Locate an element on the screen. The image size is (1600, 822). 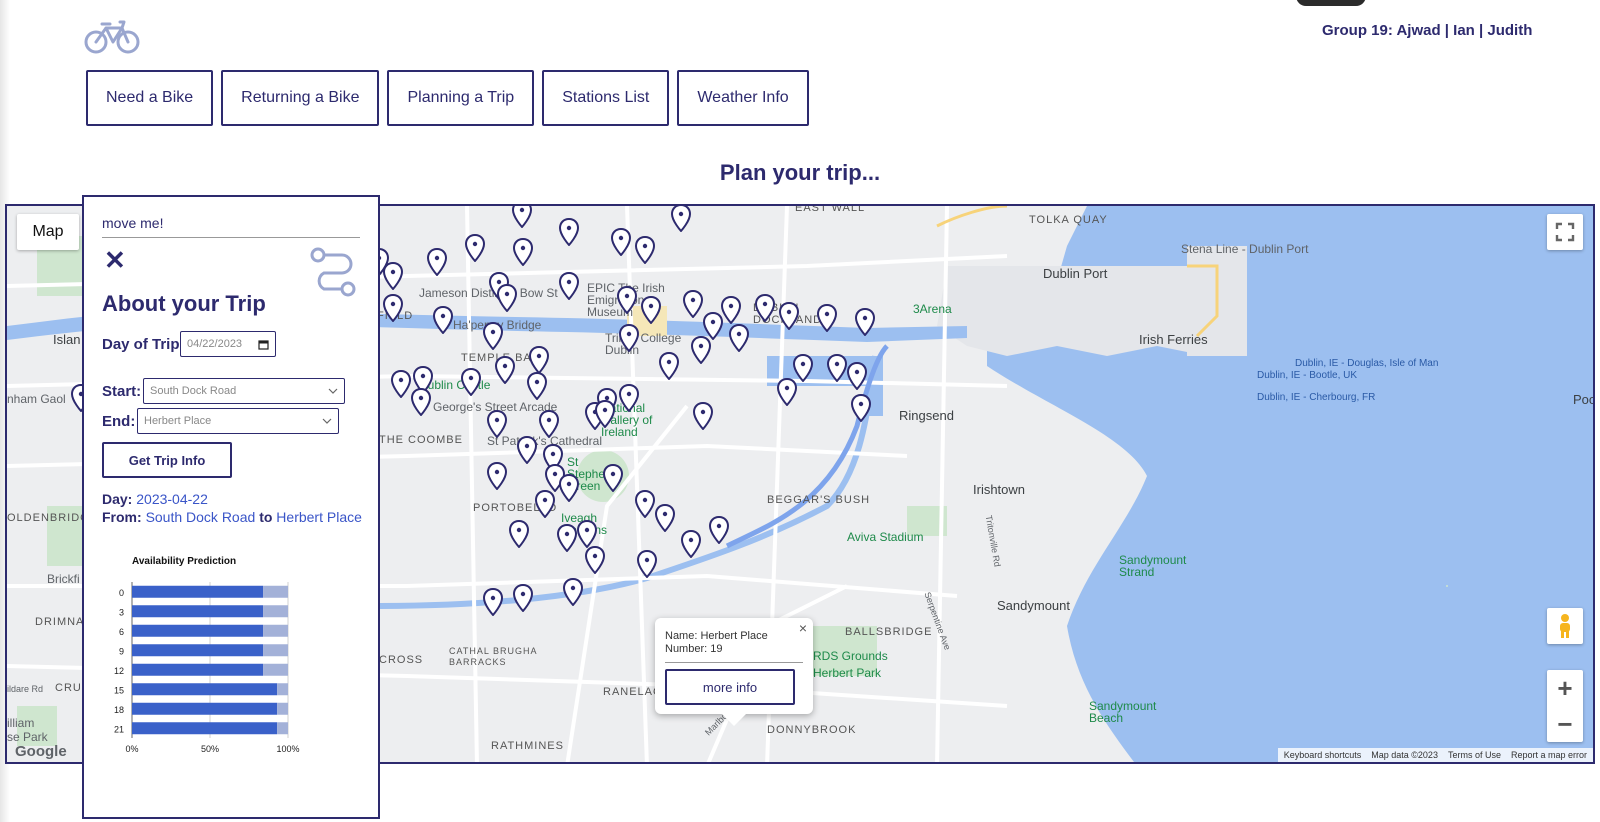
map-label-se-park: se Park is located at coordinates (27, 737).